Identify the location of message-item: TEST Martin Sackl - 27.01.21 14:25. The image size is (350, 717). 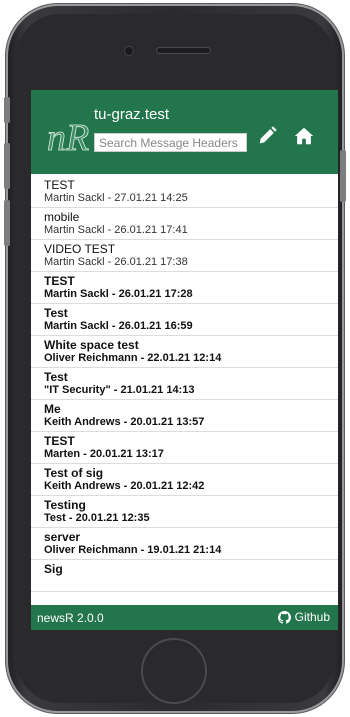
(184, 192).